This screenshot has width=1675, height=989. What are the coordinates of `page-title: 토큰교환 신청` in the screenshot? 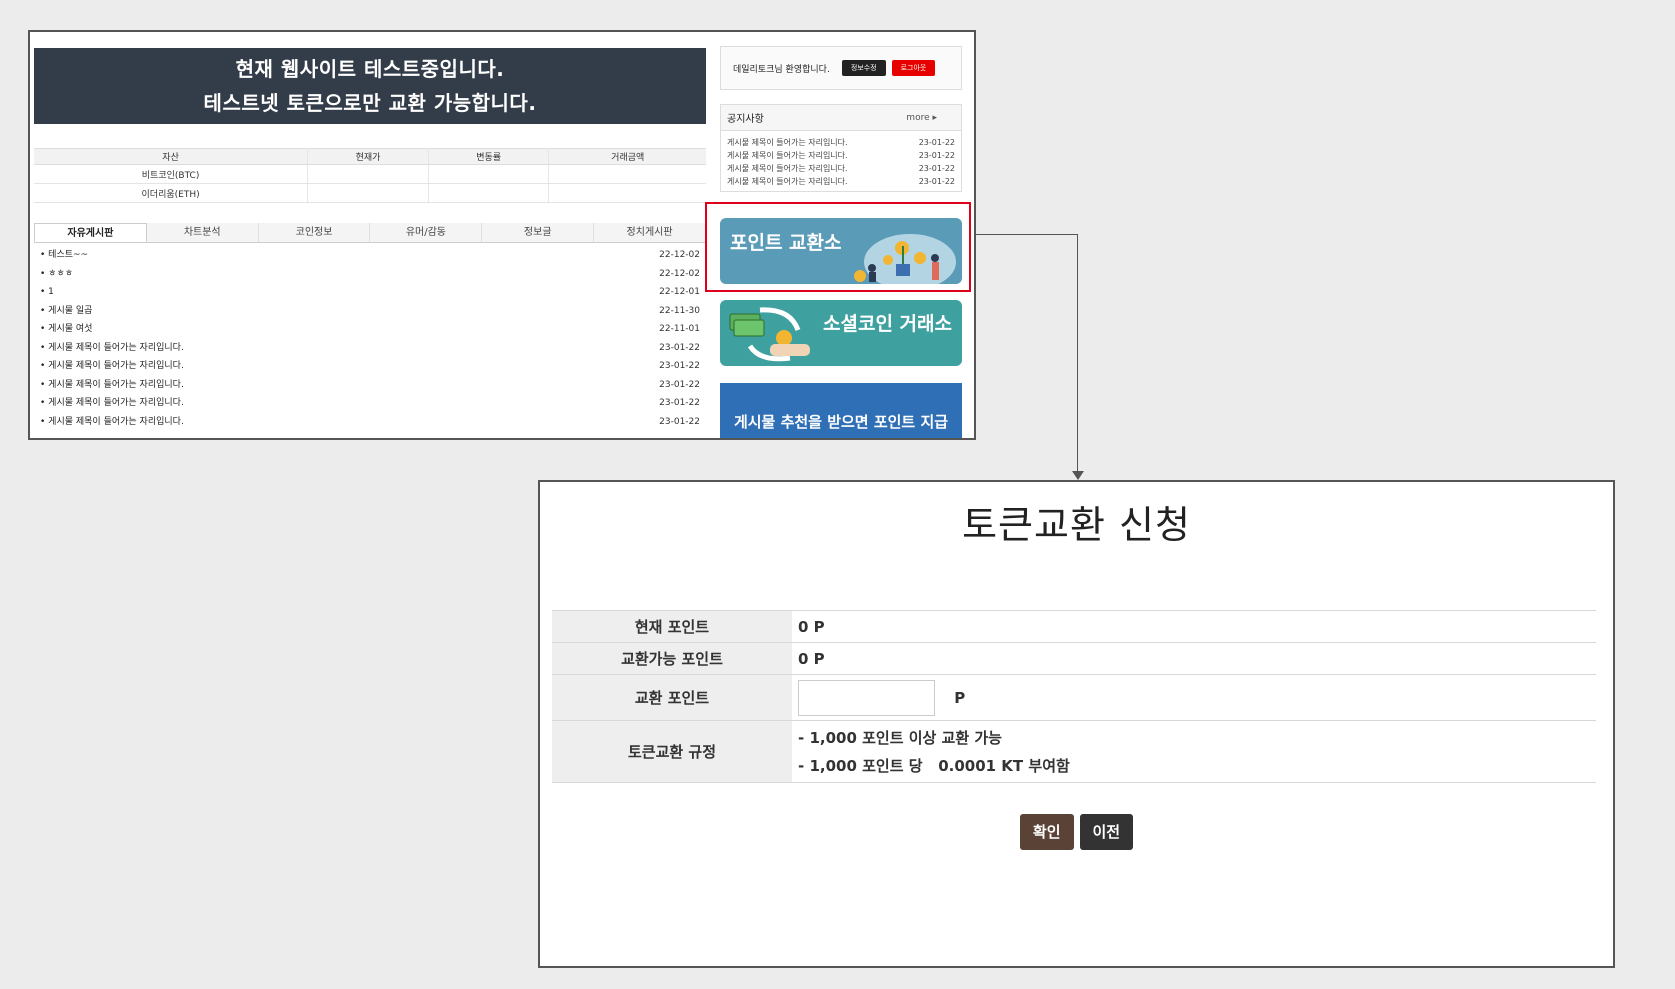 It's located at (1076, 525).